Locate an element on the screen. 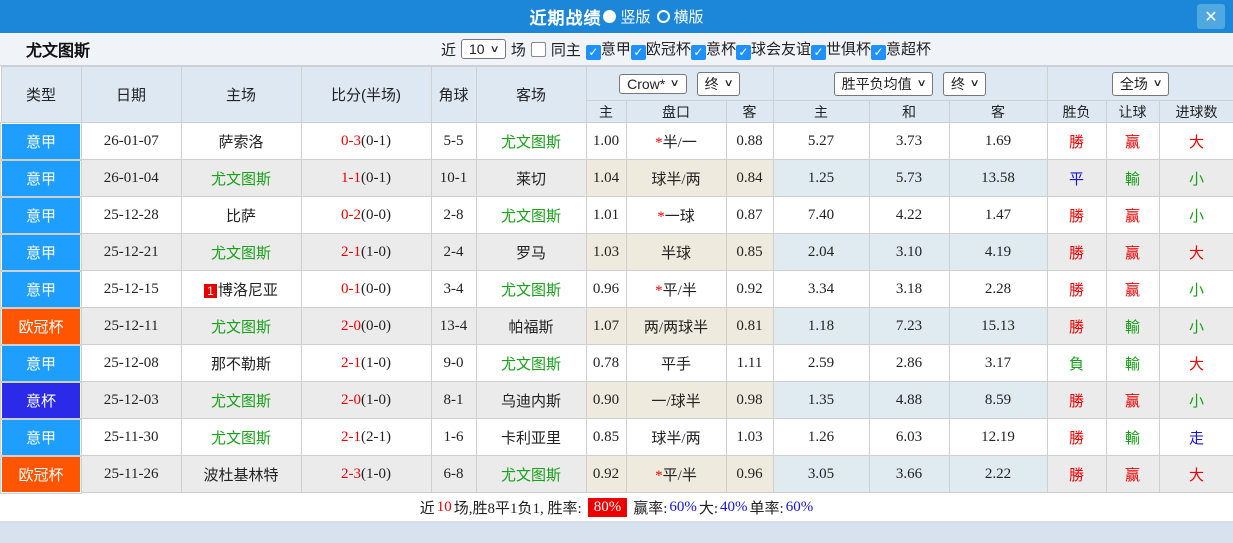 This screenshot has width=1233, height=543. corner-count: 9-0 is located at coordinates (453, 363).